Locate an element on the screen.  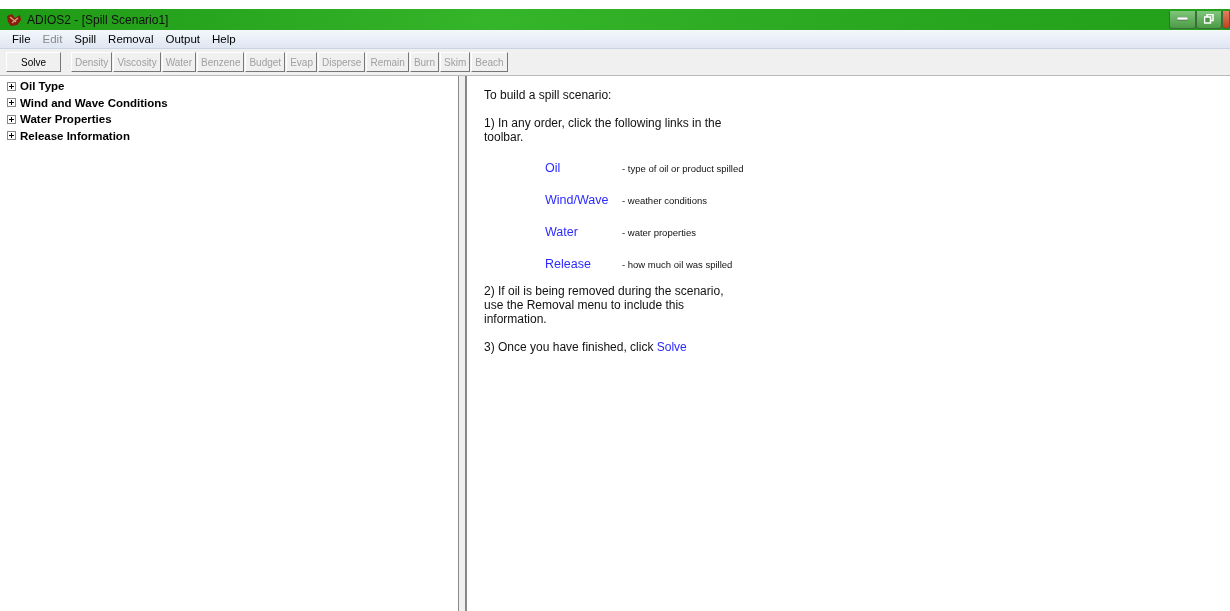
menu-item: Removal is located at coordinates (131, 39).